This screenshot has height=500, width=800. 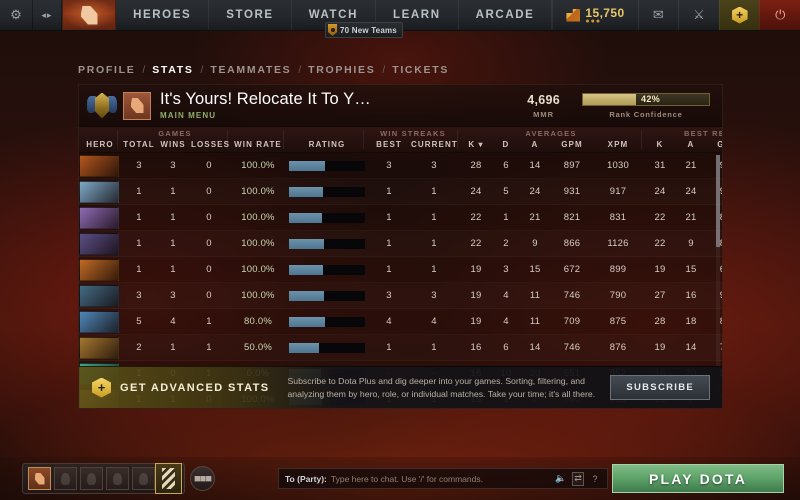 I want to click on table-row: 330100.0%33194117467902716938895, so click(x=400, y=296).